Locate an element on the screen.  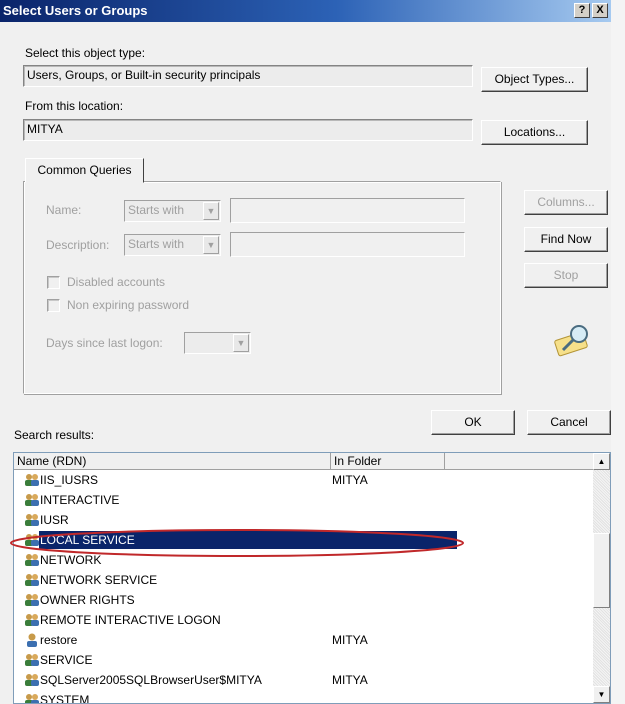
row-name: NETWORK SERVICE is located at coordinates (99, 580).